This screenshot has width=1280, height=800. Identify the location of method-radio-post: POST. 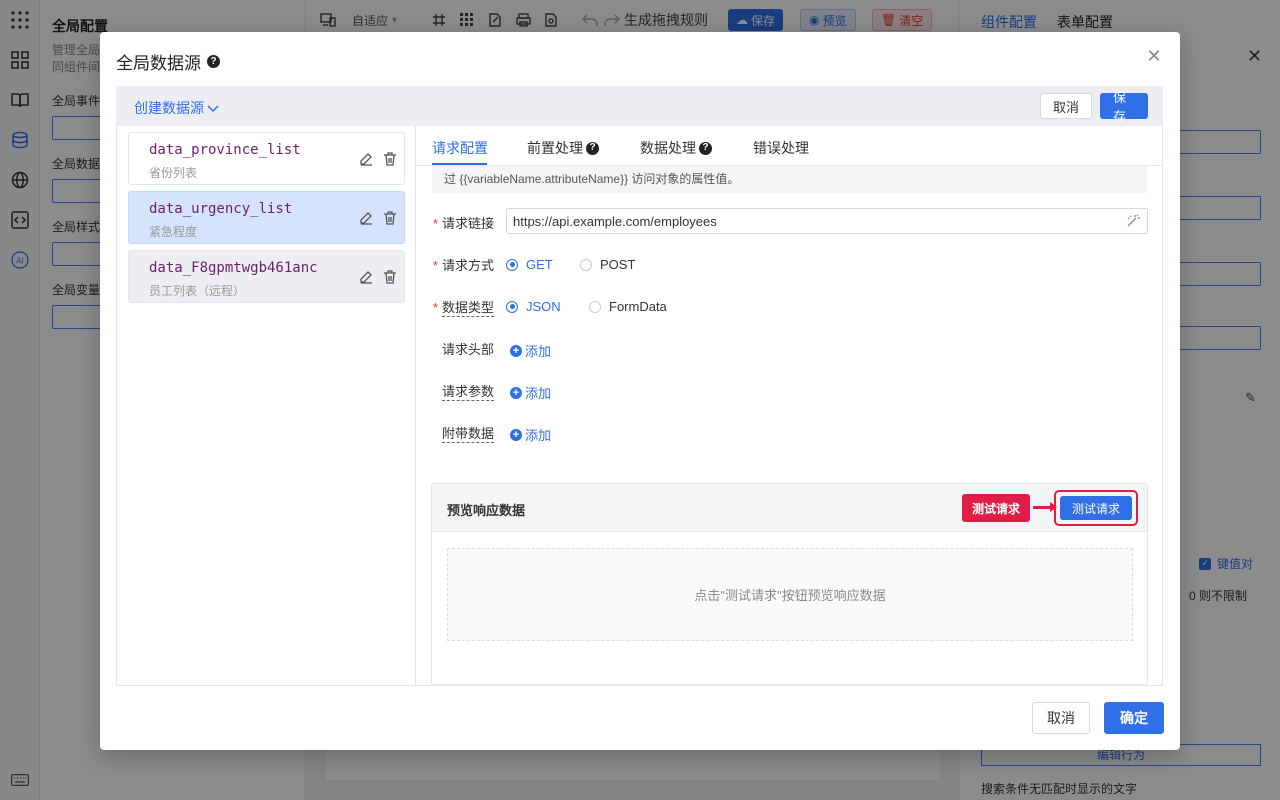
(607, 264).